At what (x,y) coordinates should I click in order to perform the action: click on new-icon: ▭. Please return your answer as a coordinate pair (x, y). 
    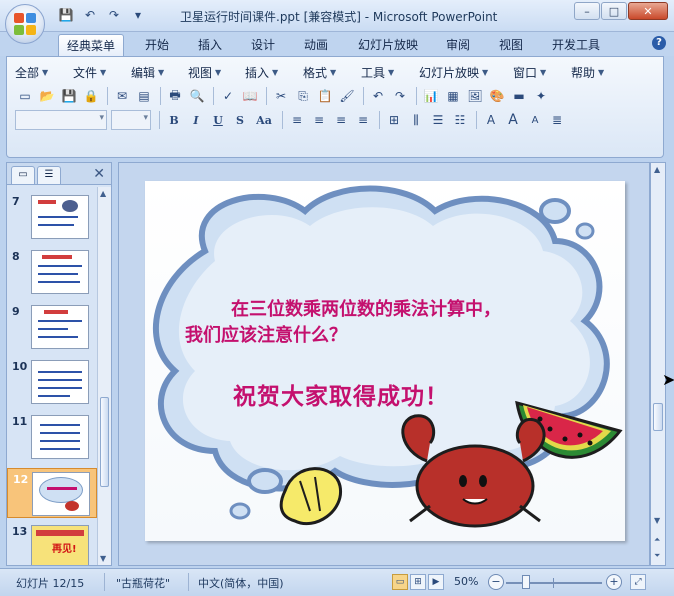
    Looking at the image, I should click on (25, 96).